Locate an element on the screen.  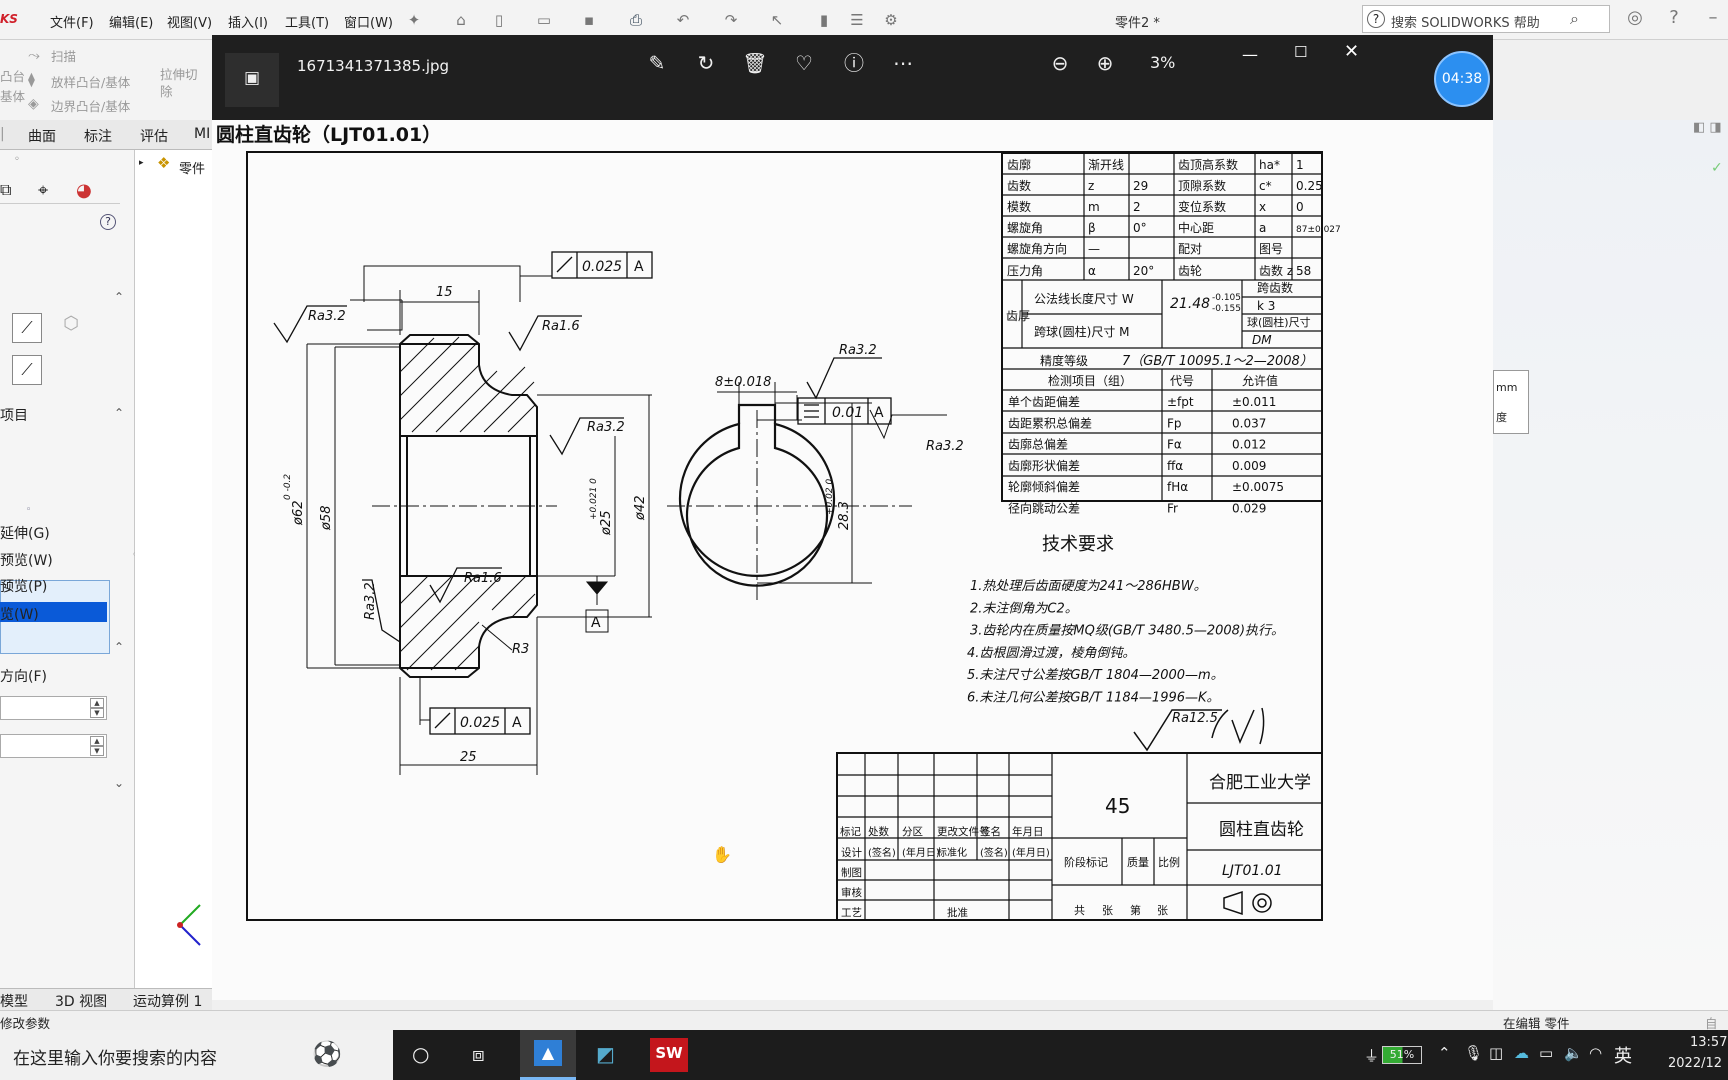
crosshair-tab-icon: ⌖ is located at coordinates (43, 190).